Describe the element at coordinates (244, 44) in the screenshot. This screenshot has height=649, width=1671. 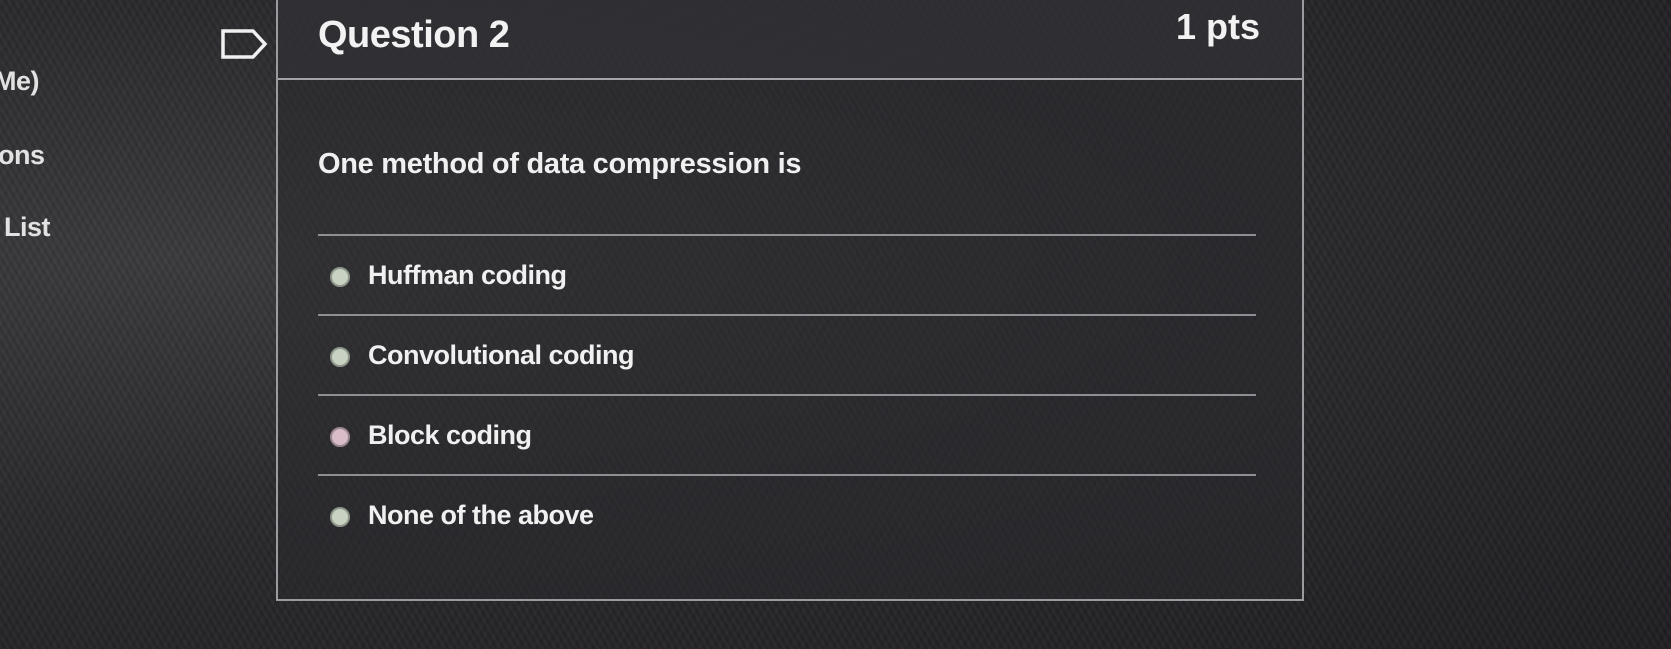
I see `flag-question-icon` at that location.